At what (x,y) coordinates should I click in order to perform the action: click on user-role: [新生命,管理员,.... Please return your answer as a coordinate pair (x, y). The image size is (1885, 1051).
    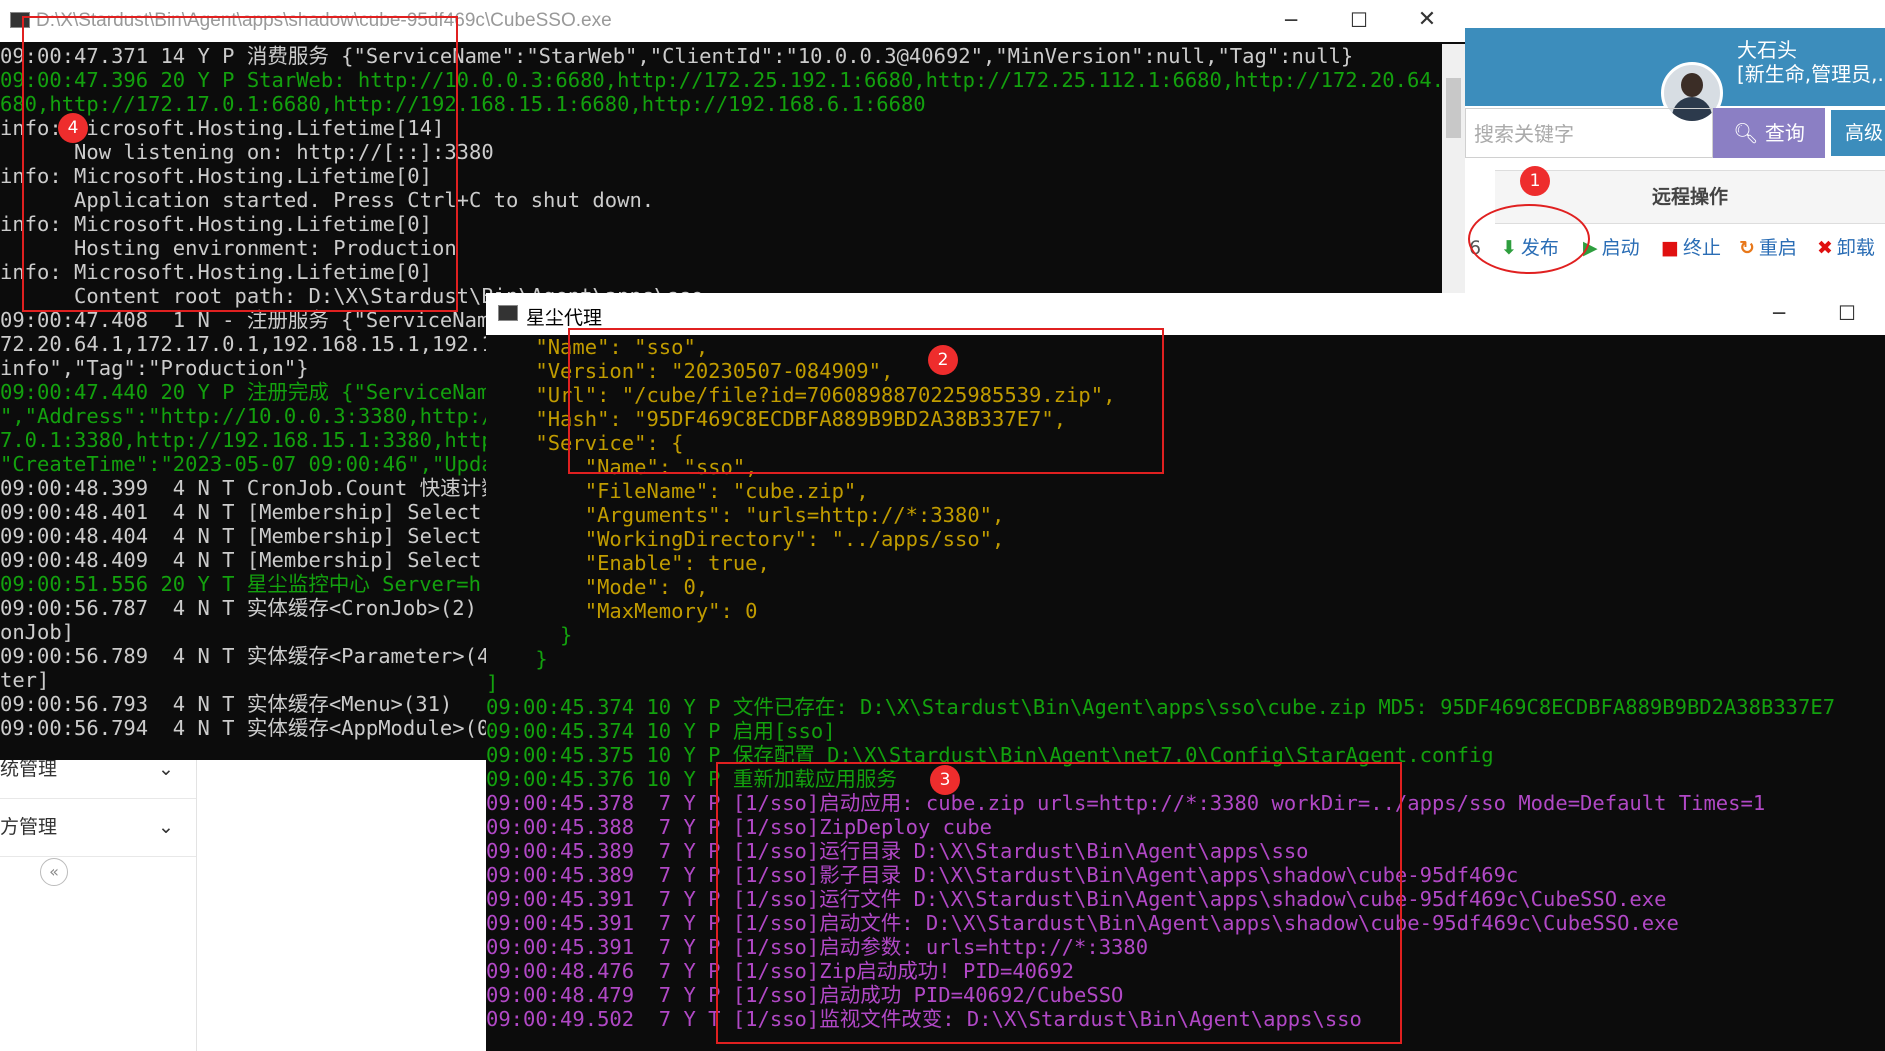
    Looking at the image, I should click on (1811, 74).